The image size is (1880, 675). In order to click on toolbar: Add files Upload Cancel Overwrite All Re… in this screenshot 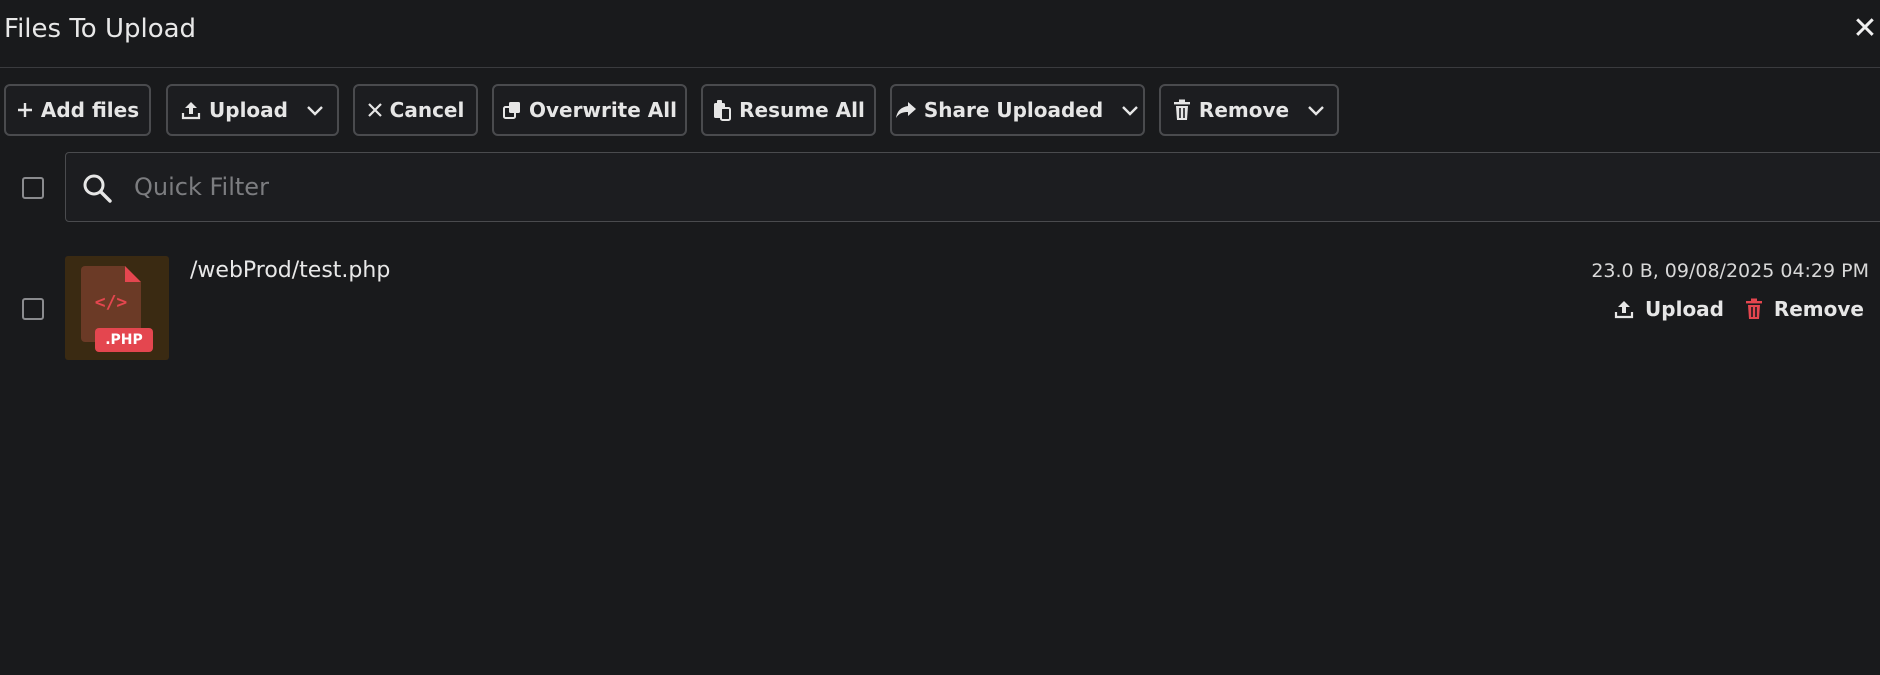, I will do `click(940, 110)`.